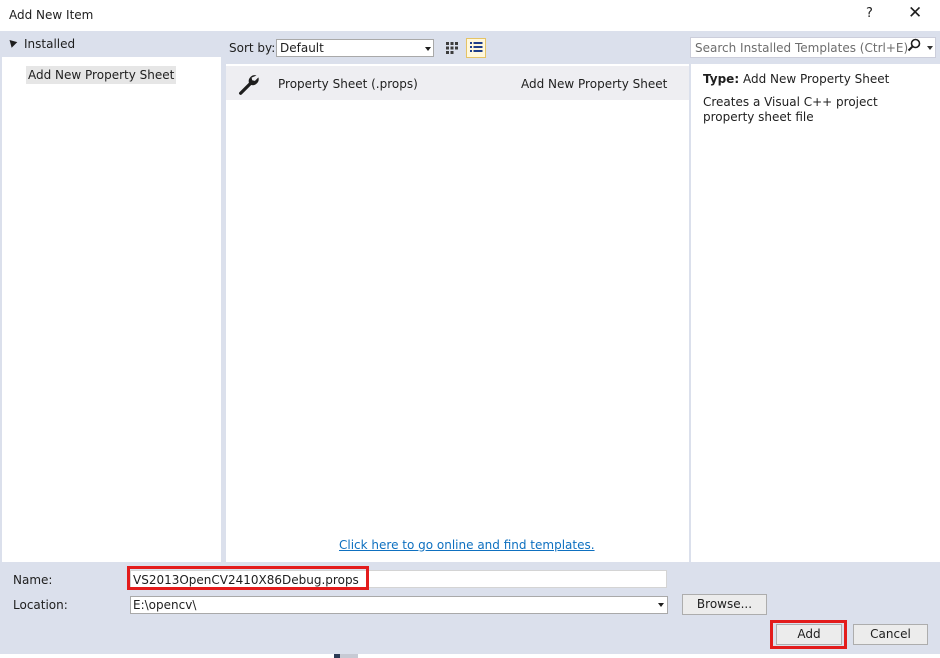 The width and height of the screenshot is (940, 658). Describe the element at coordinates (40, 605) in the screenshot. I see `location-label: Location:` at that location.